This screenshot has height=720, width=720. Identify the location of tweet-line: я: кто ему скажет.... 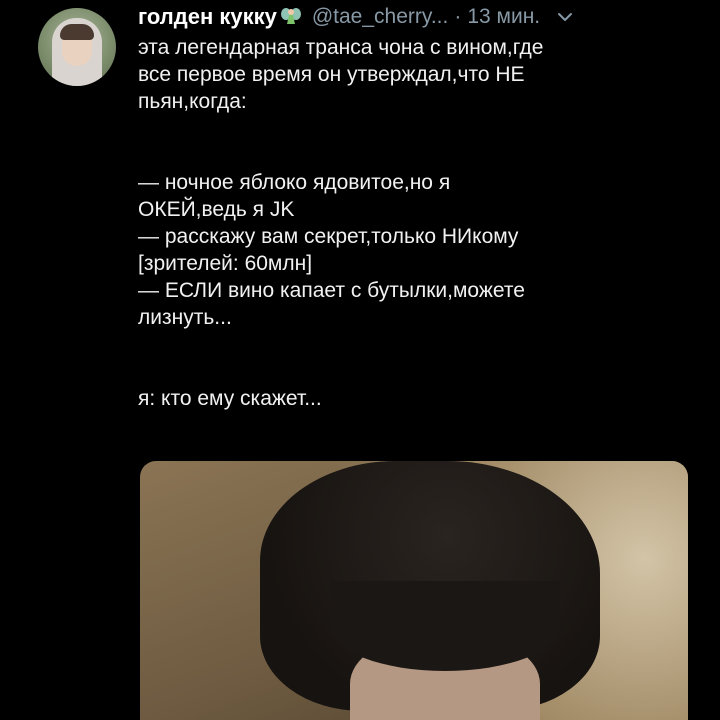
(230, 398).